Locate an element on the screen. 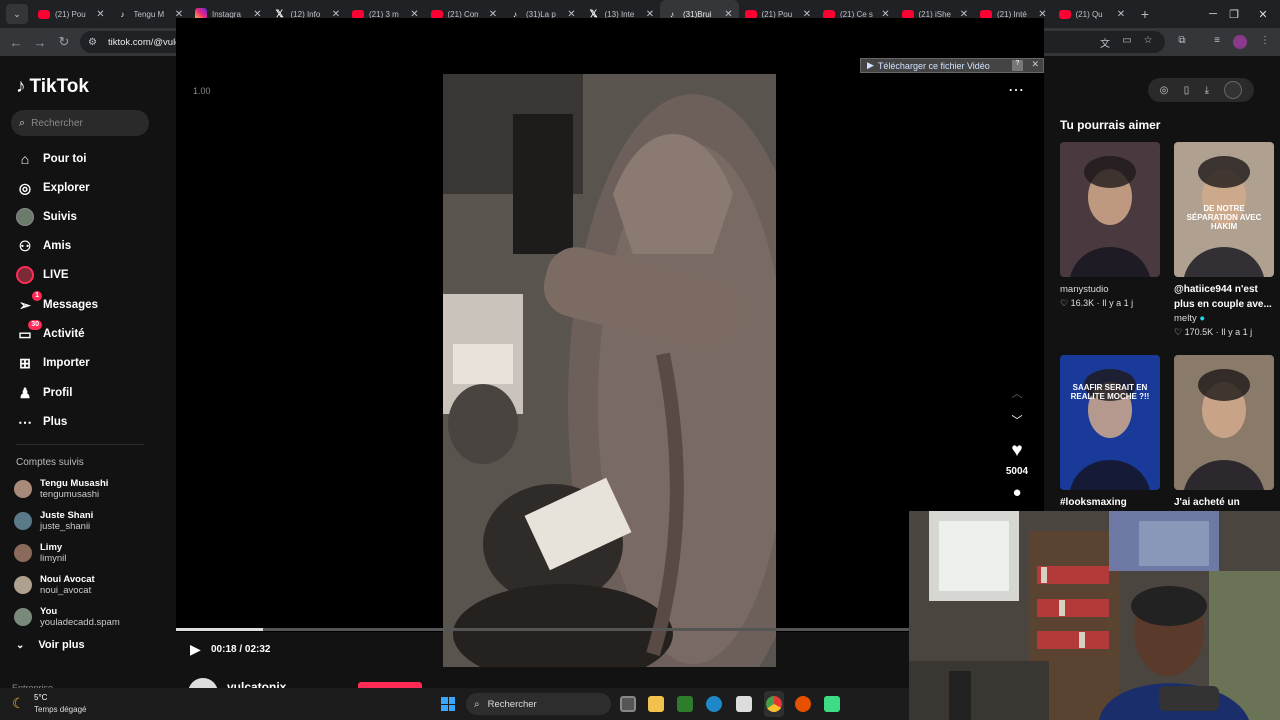 The width and height of the screenshot is (1280, 720). device-icon: ▯ is located at coordinates (1187, 90).